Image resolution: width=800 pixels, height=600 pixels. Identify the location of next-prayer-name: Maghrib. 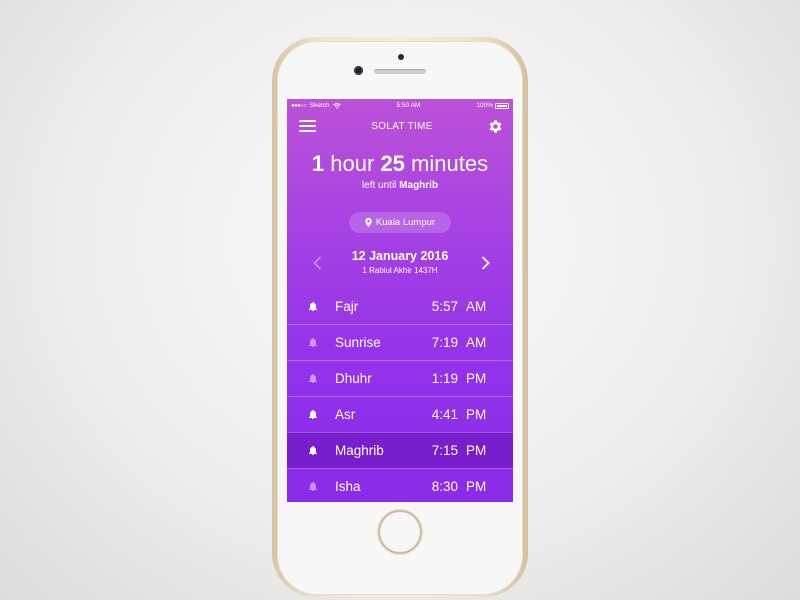
(419, 185).